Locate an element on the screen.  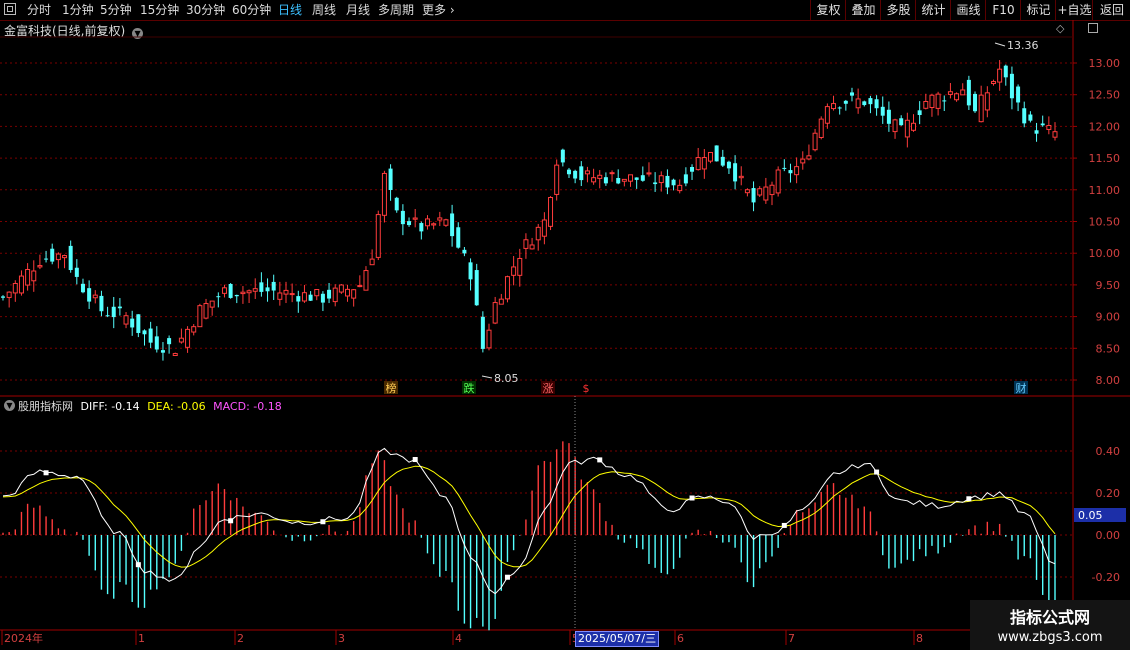
chevron-down-icon: ▼ is located at coordinates (9, 405).